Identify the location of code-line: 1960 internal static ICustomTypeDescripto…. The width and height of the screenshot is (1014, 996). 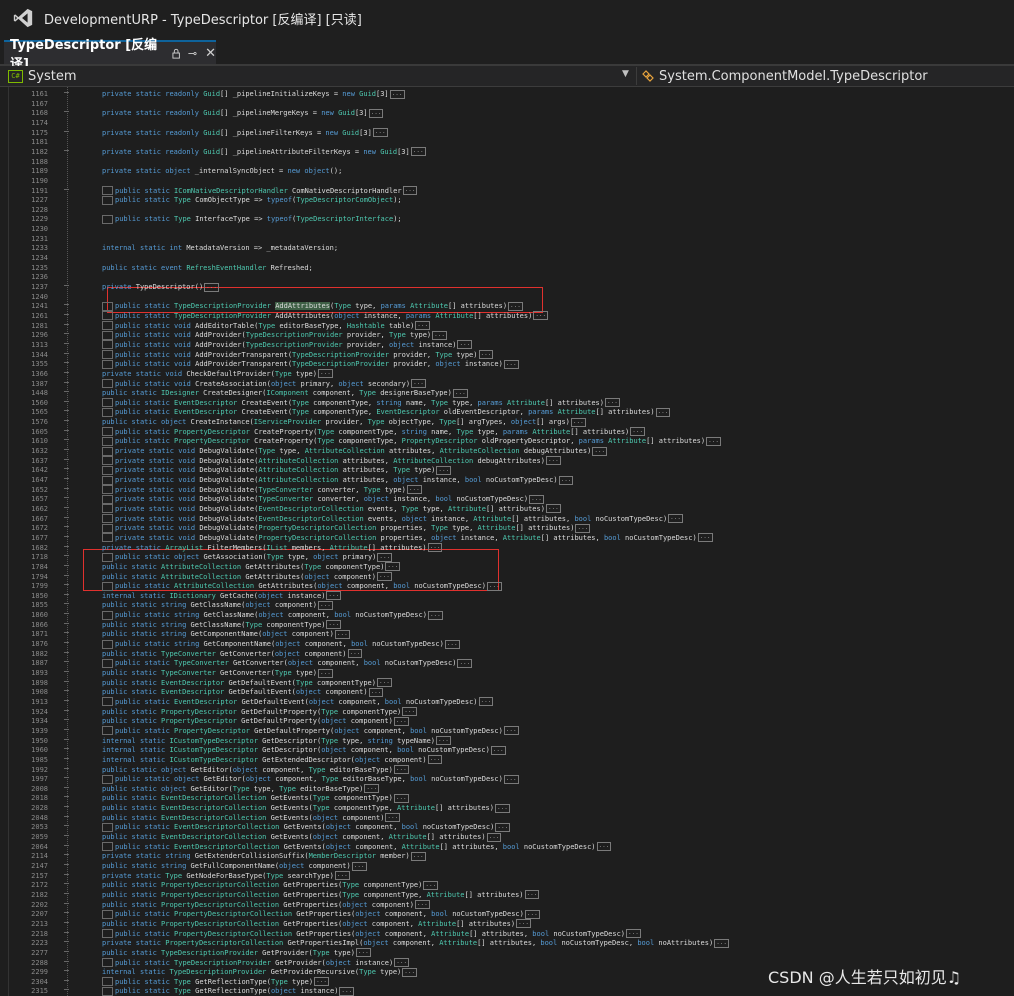
(507, 750).